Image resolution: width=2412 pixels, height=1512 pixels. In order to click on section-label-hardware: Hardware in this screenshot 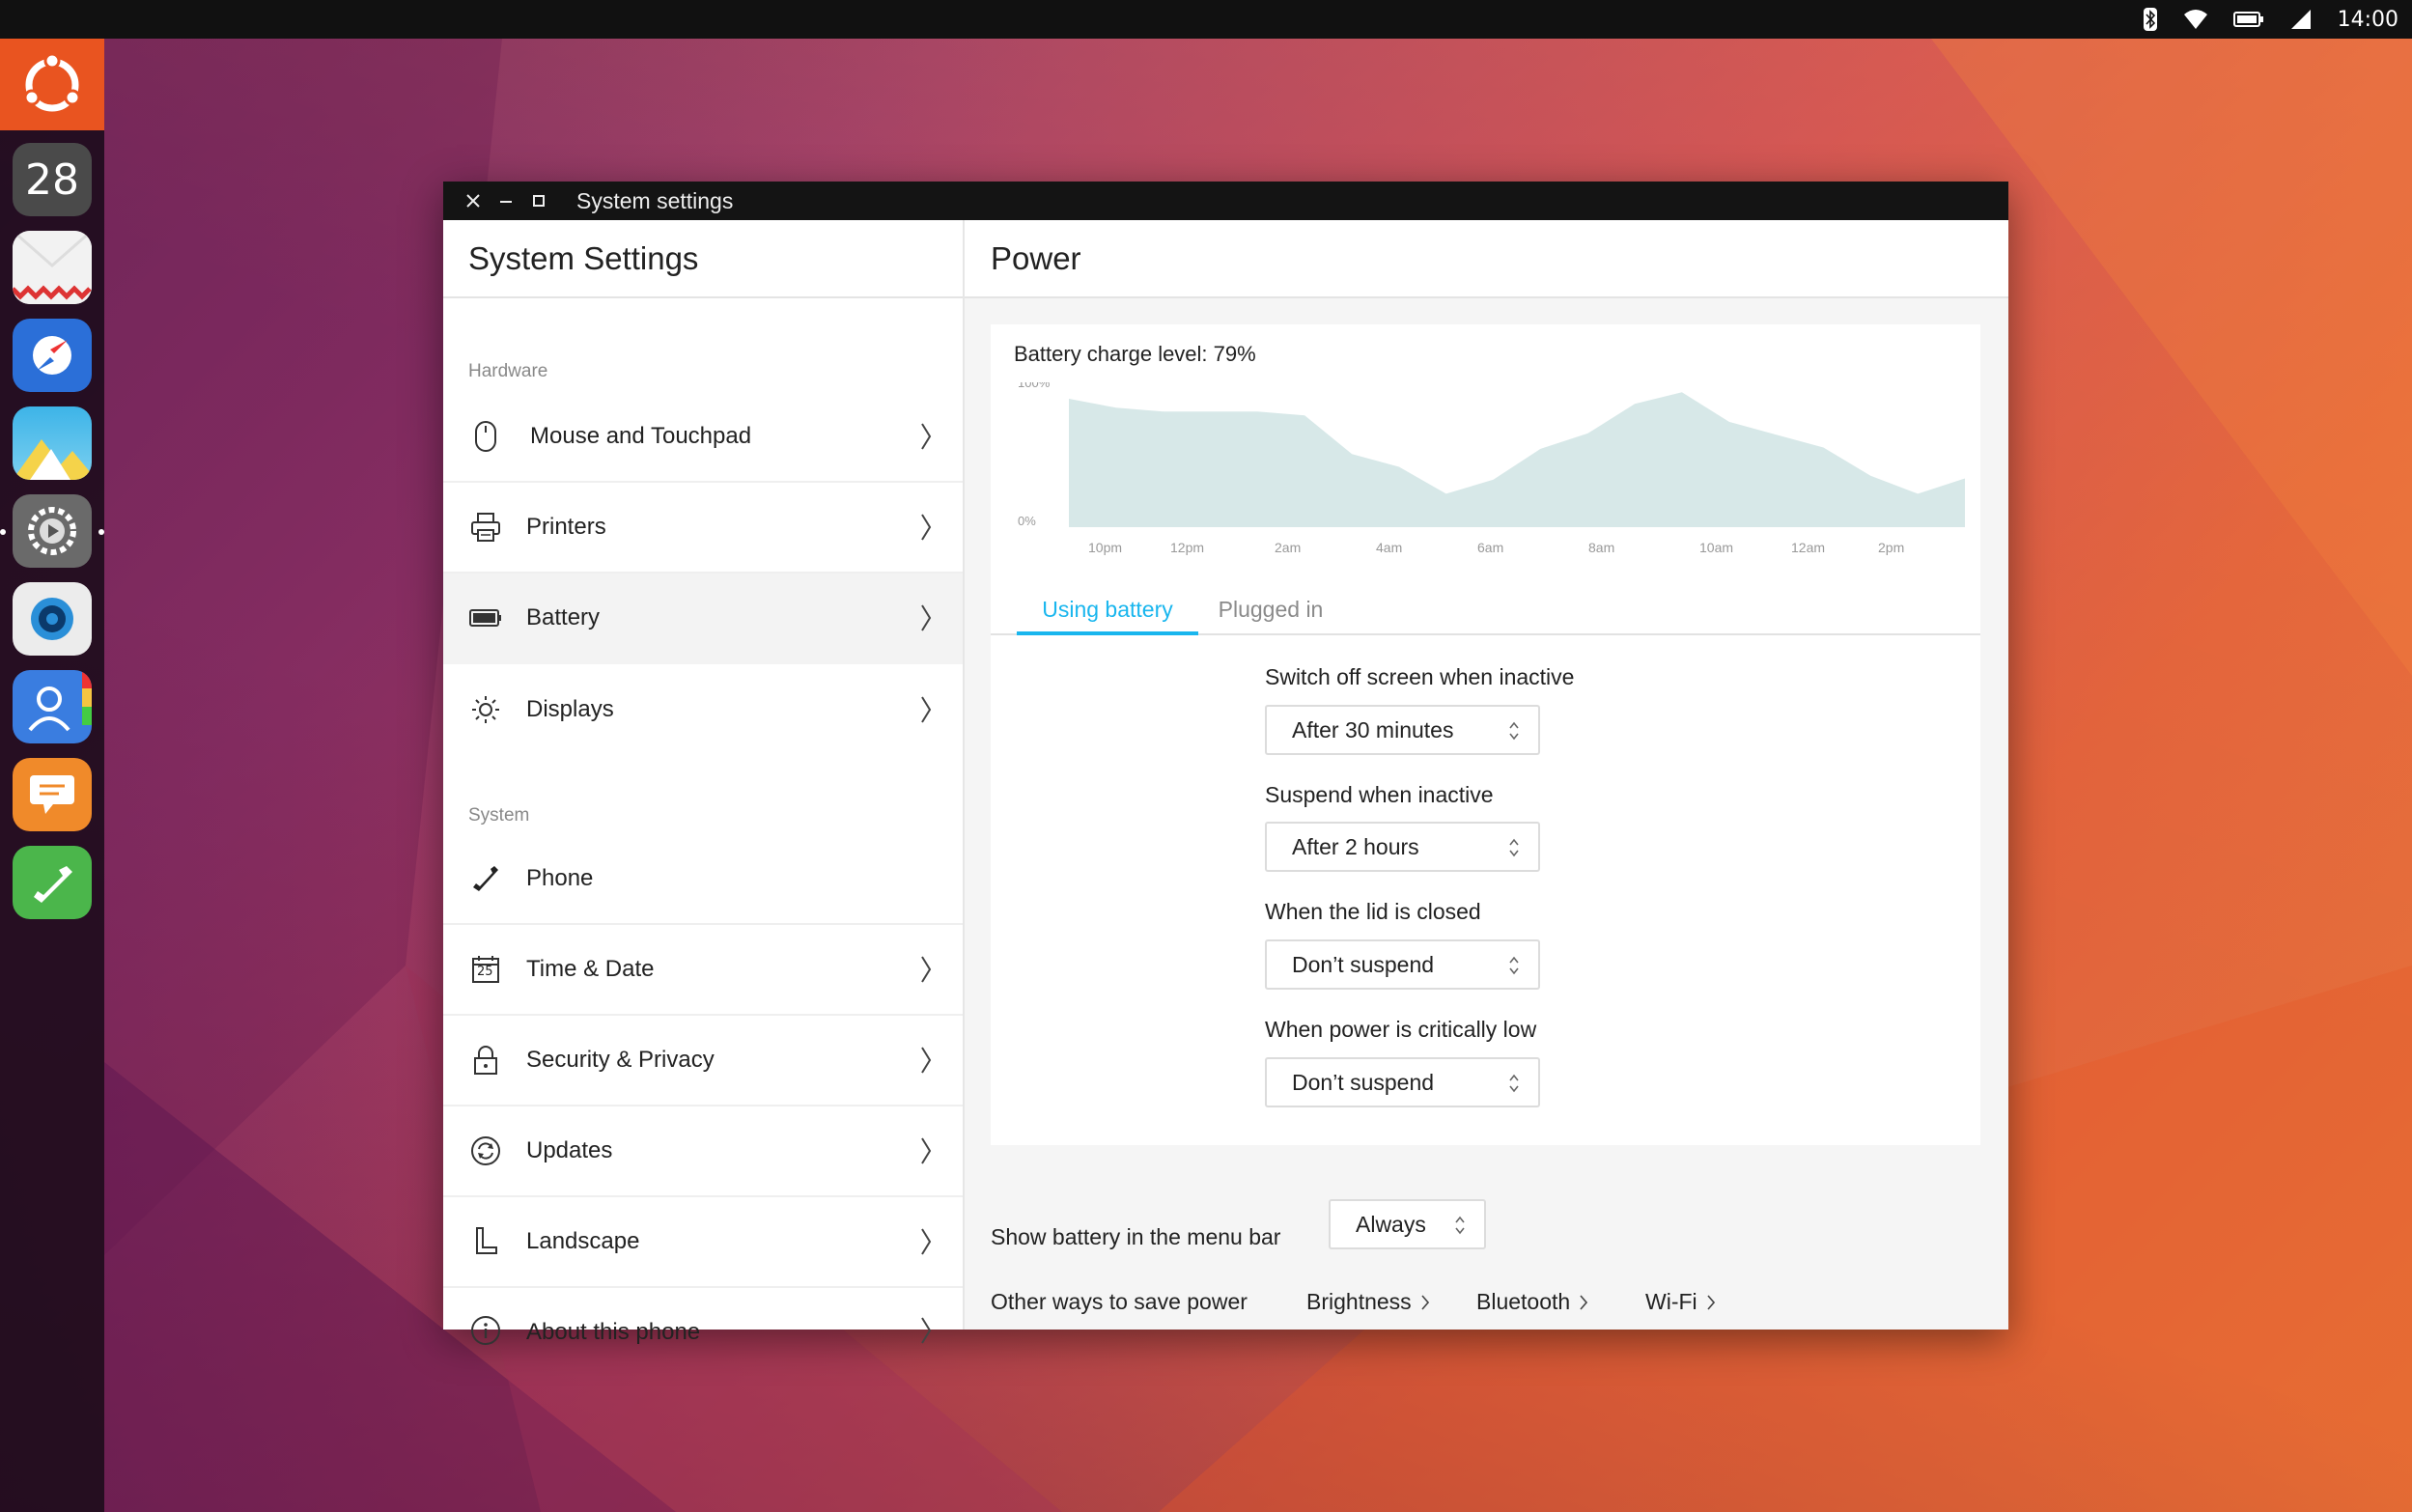, I will do `click(508, 371)`.